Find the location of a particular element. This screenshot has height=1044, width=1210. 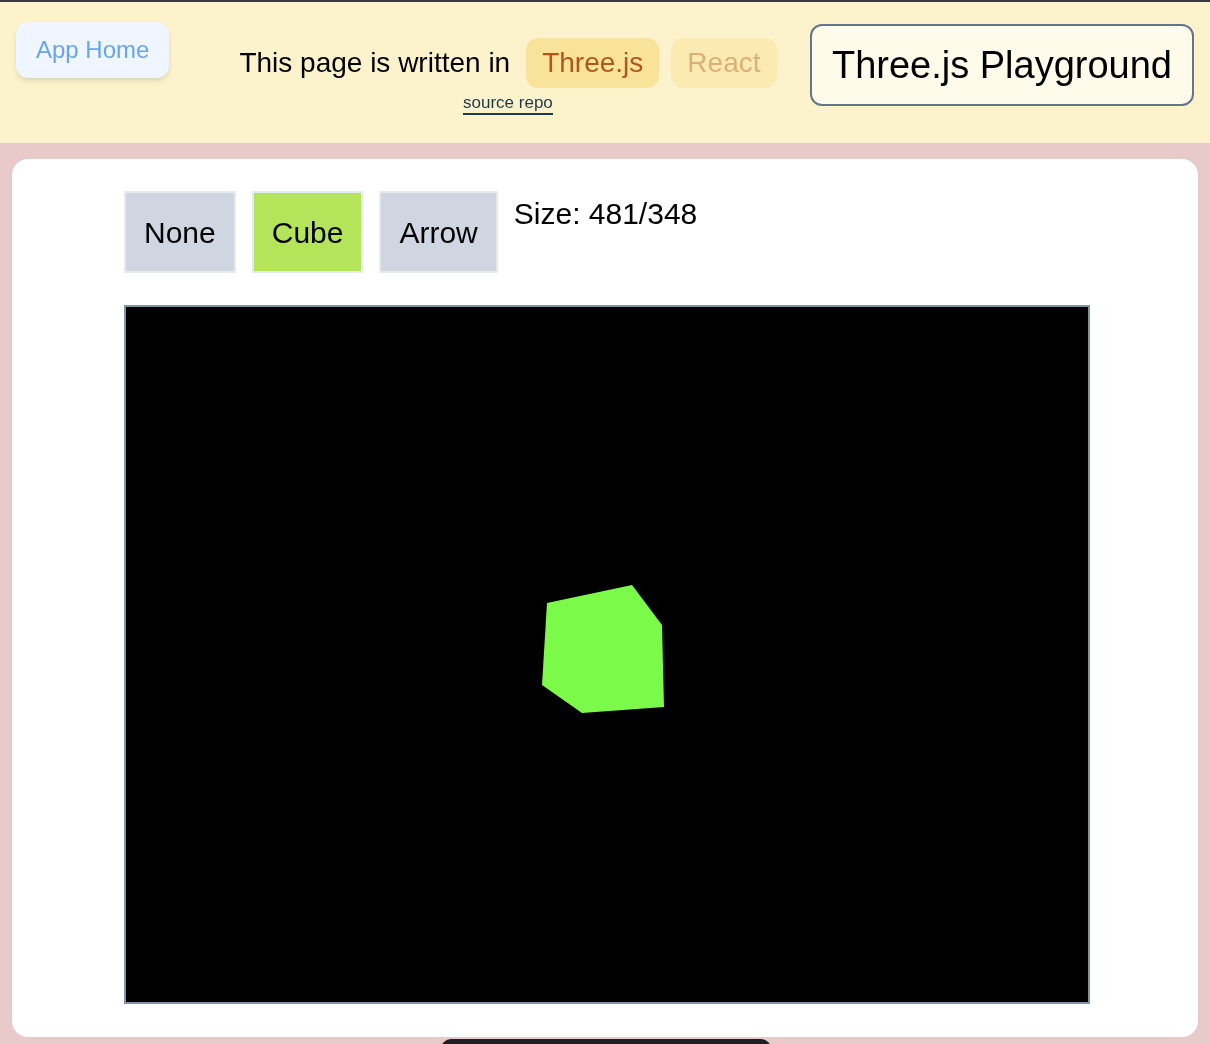

source-repo-link: source repo is located at coordinates (508, 104).